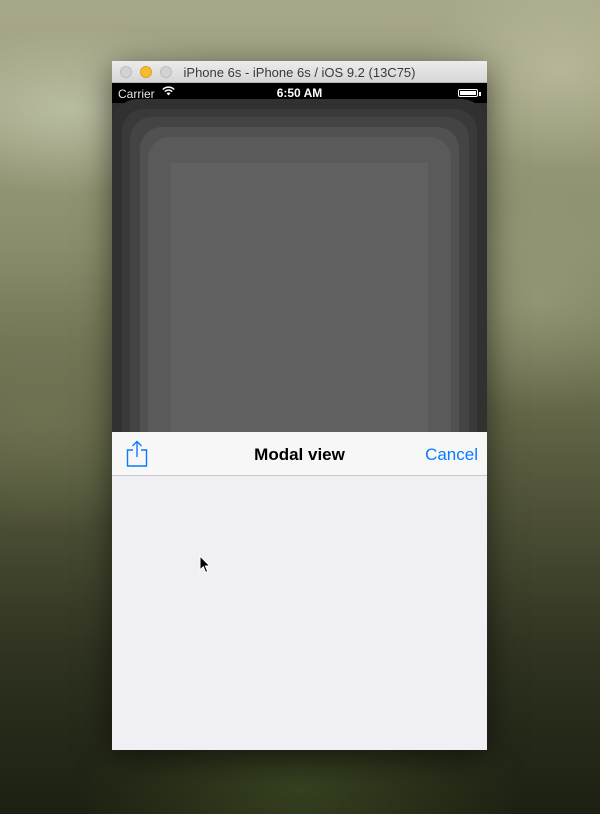 This screenshot has width=600, height=814. I want to click on window-title: iPhone 6s - iPhone 6s / iOS 9.2 (13C75), so click(299, 72).